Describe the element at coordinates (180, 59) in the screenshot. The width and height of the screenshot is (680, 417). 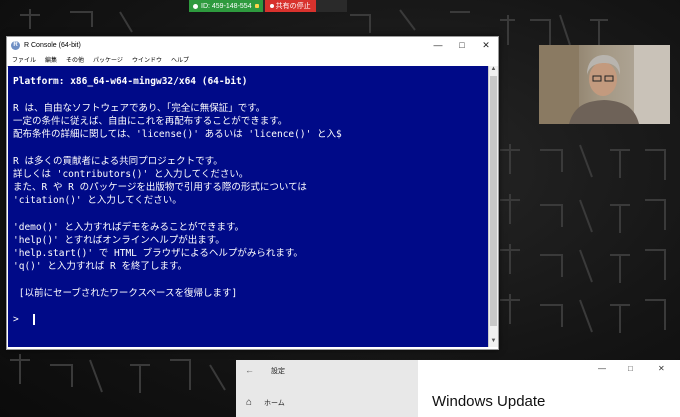
I see `menu-help: ヘルプ` at that location.